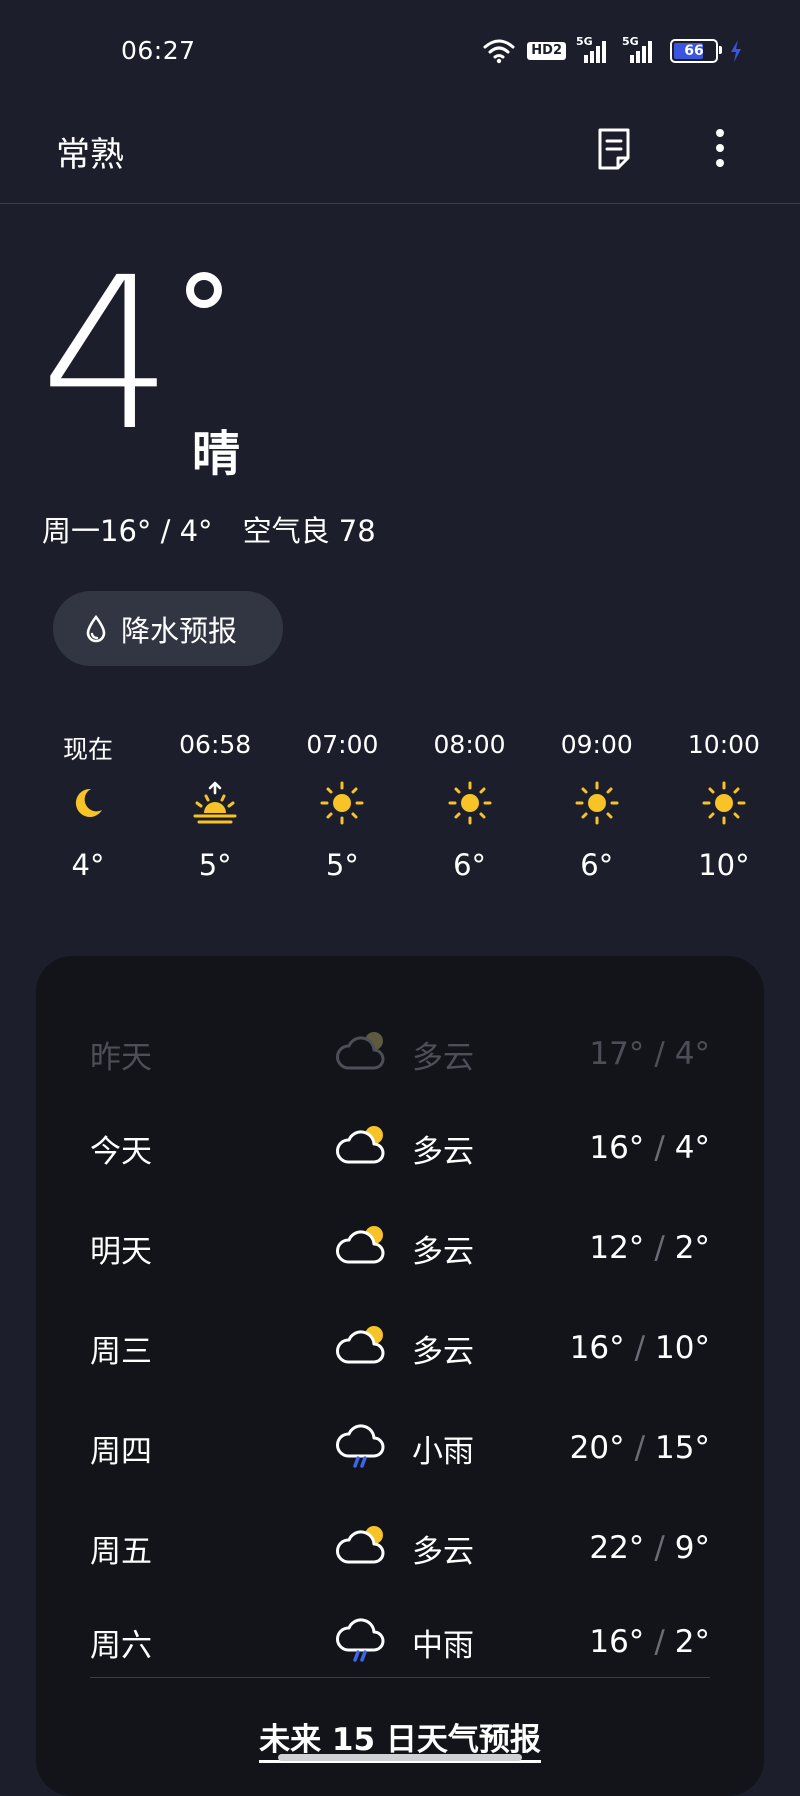 This screenshot has height=1796, width=800. Describe the element at coordinates (107, 354) in the screenshot. I see `current-temperature: 4` at that location.